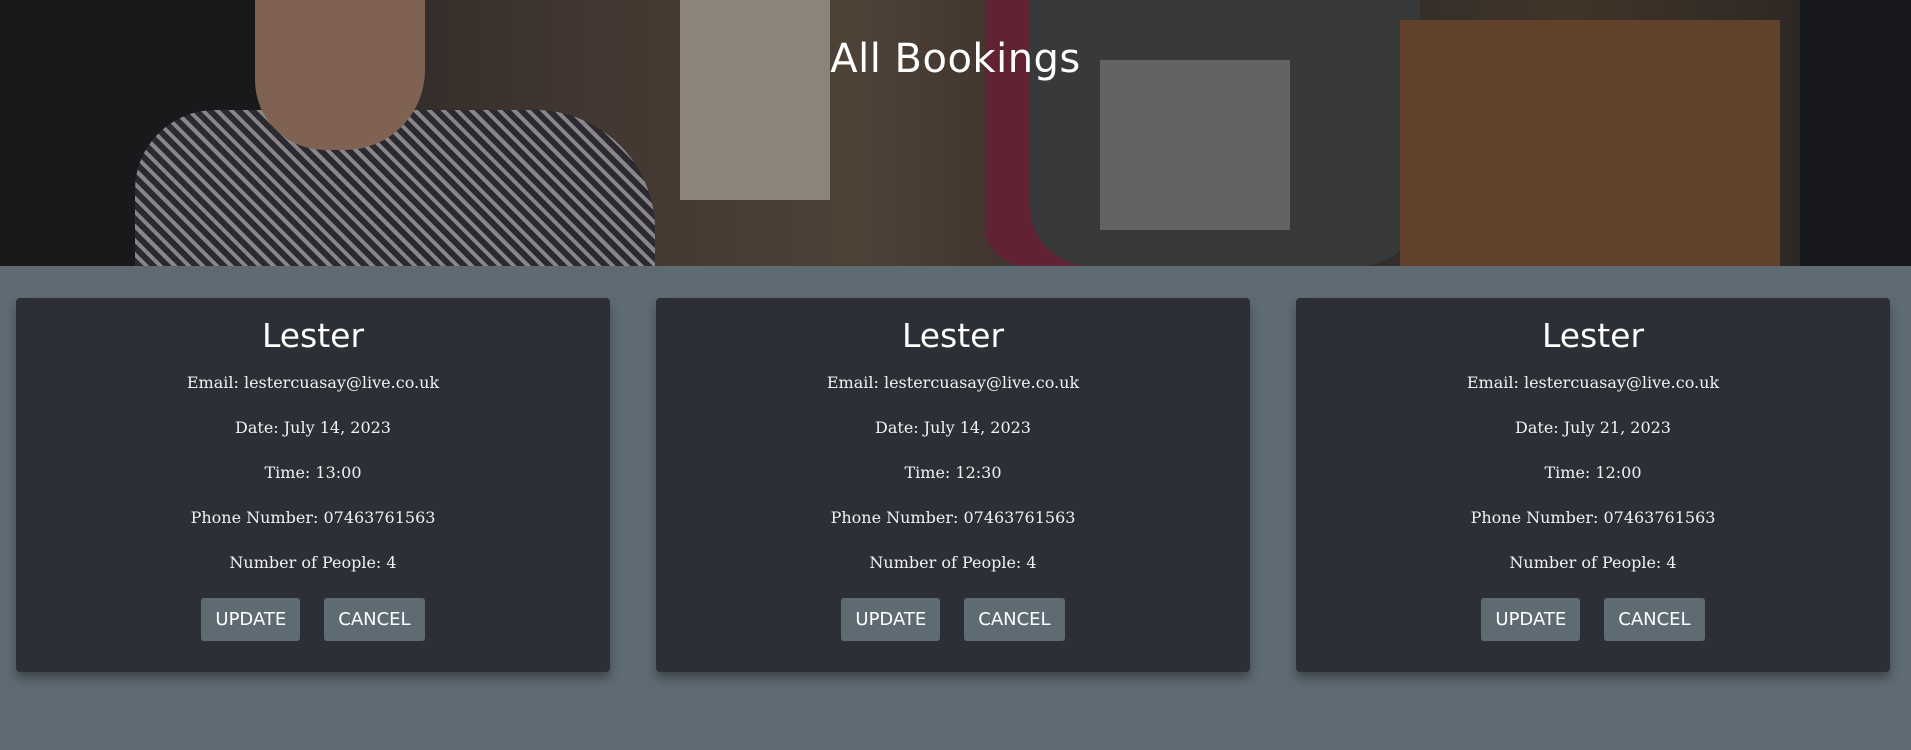 Image resolution: width=1911 pixels, height=750 pixels. I want to click on booking-time: Time: 12:00, so click(1593, 472).